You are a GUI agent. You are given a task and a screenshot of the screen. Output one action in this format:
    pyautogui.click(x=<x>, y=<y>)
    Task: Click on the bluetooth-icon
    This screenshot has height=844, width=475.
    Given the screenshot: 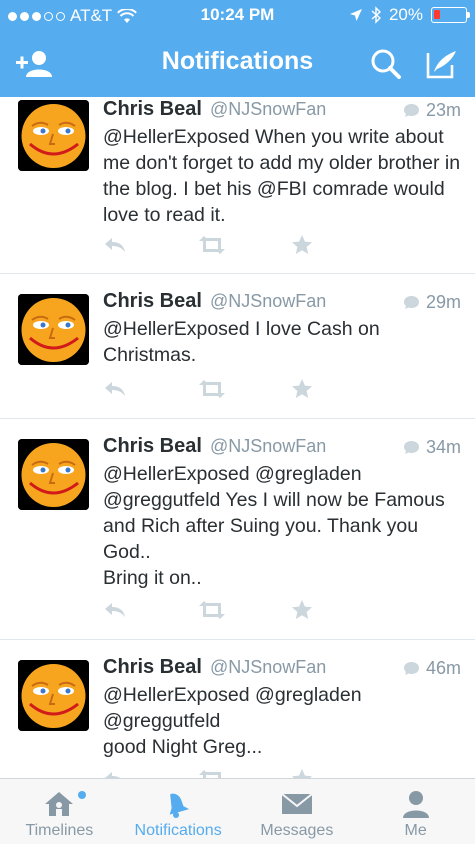 What is the action you would take?
    pyautogui.click(x=376, y=15)
    